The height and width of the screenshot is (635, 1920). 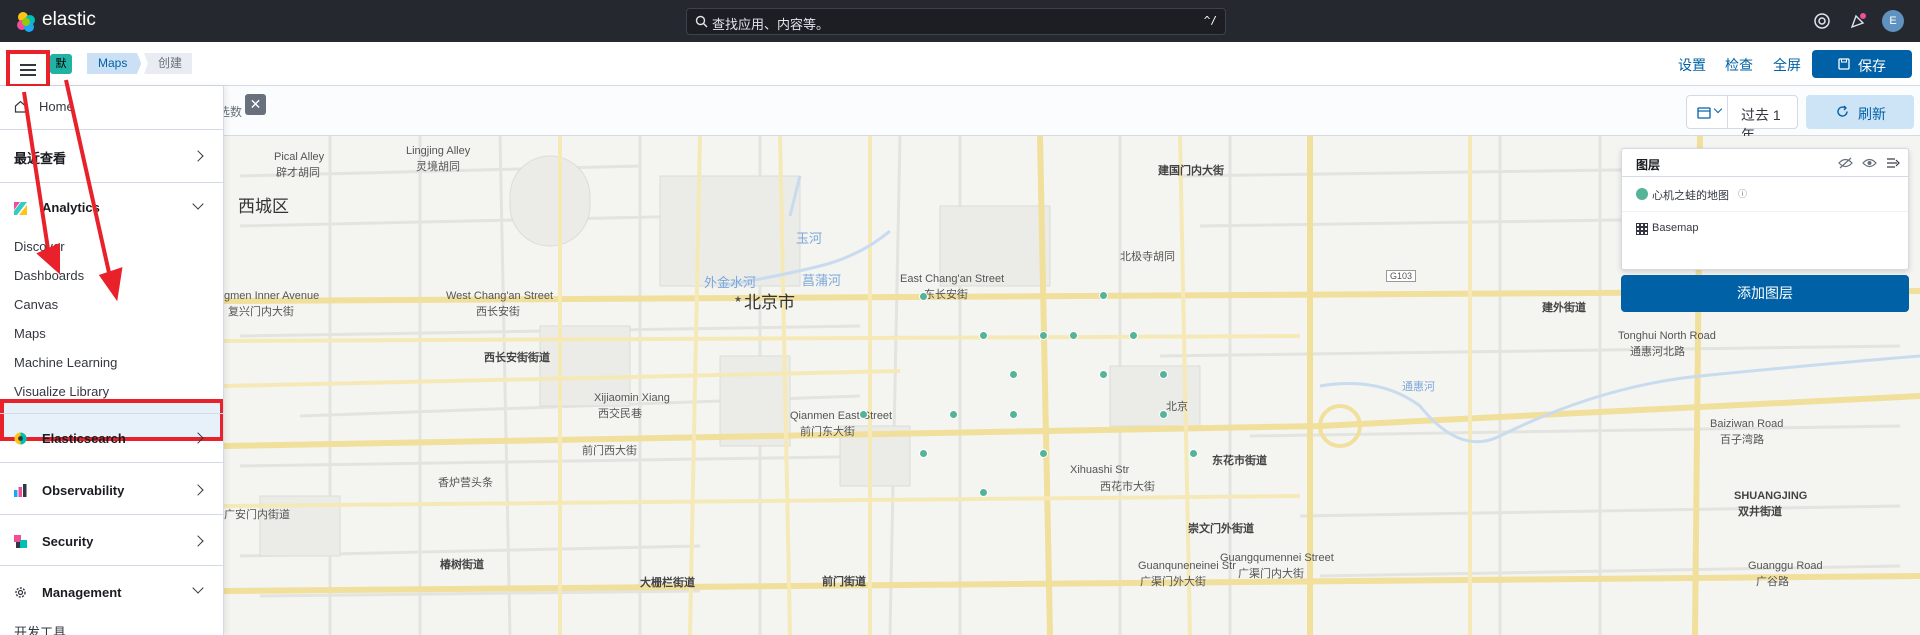 I want to click on map-label-waijinshui: 外金水河, so click(x=730, y=282).